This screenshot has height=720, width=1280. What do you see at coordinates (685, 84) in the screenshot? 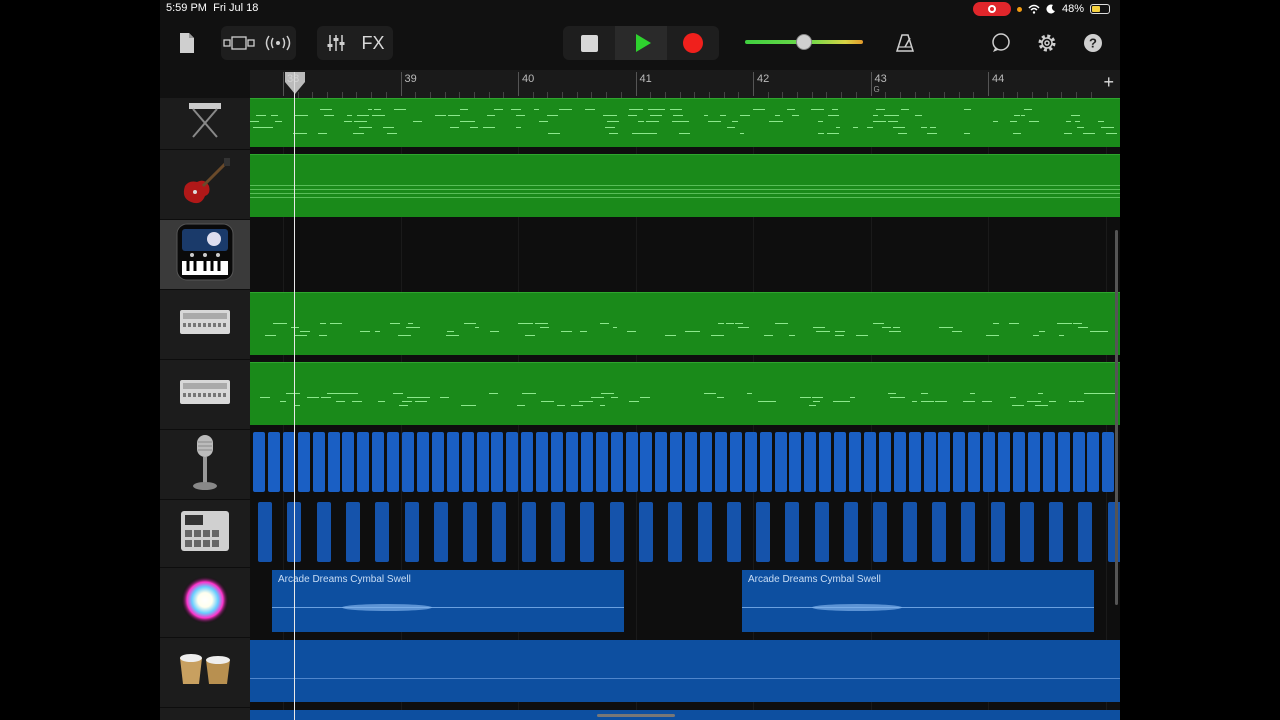
I see `timeline-ruler: 38394041424344G+` at bounding box center [685, 84].